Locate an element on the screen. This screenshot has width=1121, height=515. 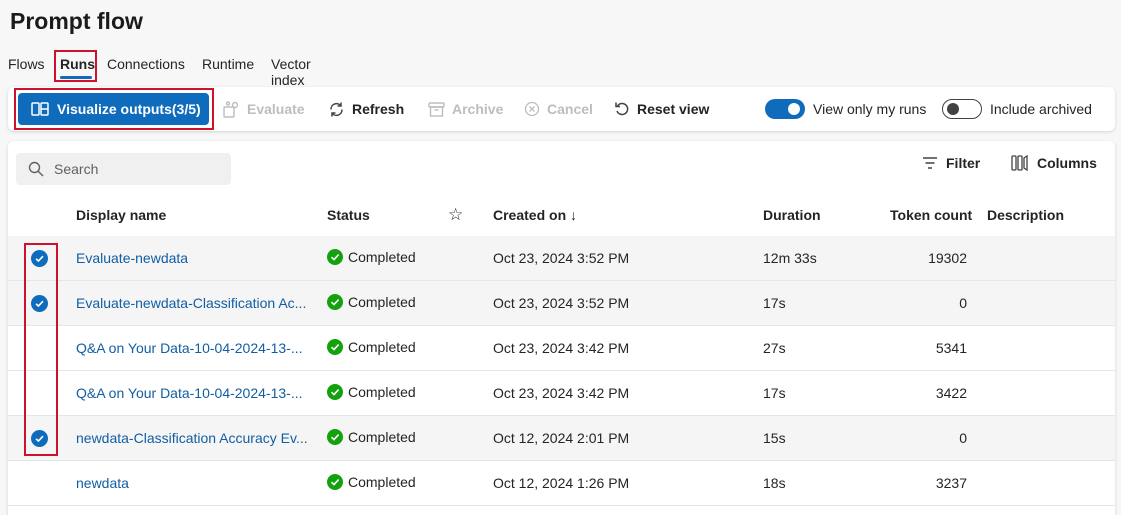
tab-flows: Flows is located at coordinates (26, 64).